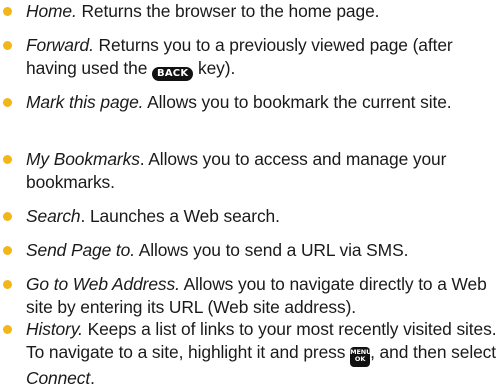 The image size is (498, 390). I want to click on item-term: Search, so click(53, 216).